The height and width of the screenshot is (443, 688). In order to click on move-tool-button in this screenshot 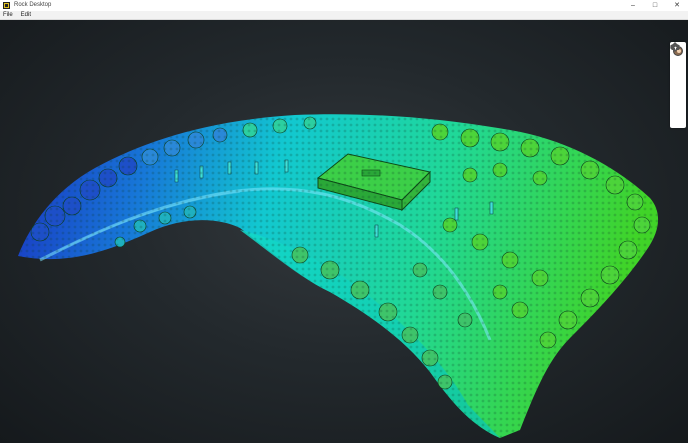, I will do `click(678, 59)`.